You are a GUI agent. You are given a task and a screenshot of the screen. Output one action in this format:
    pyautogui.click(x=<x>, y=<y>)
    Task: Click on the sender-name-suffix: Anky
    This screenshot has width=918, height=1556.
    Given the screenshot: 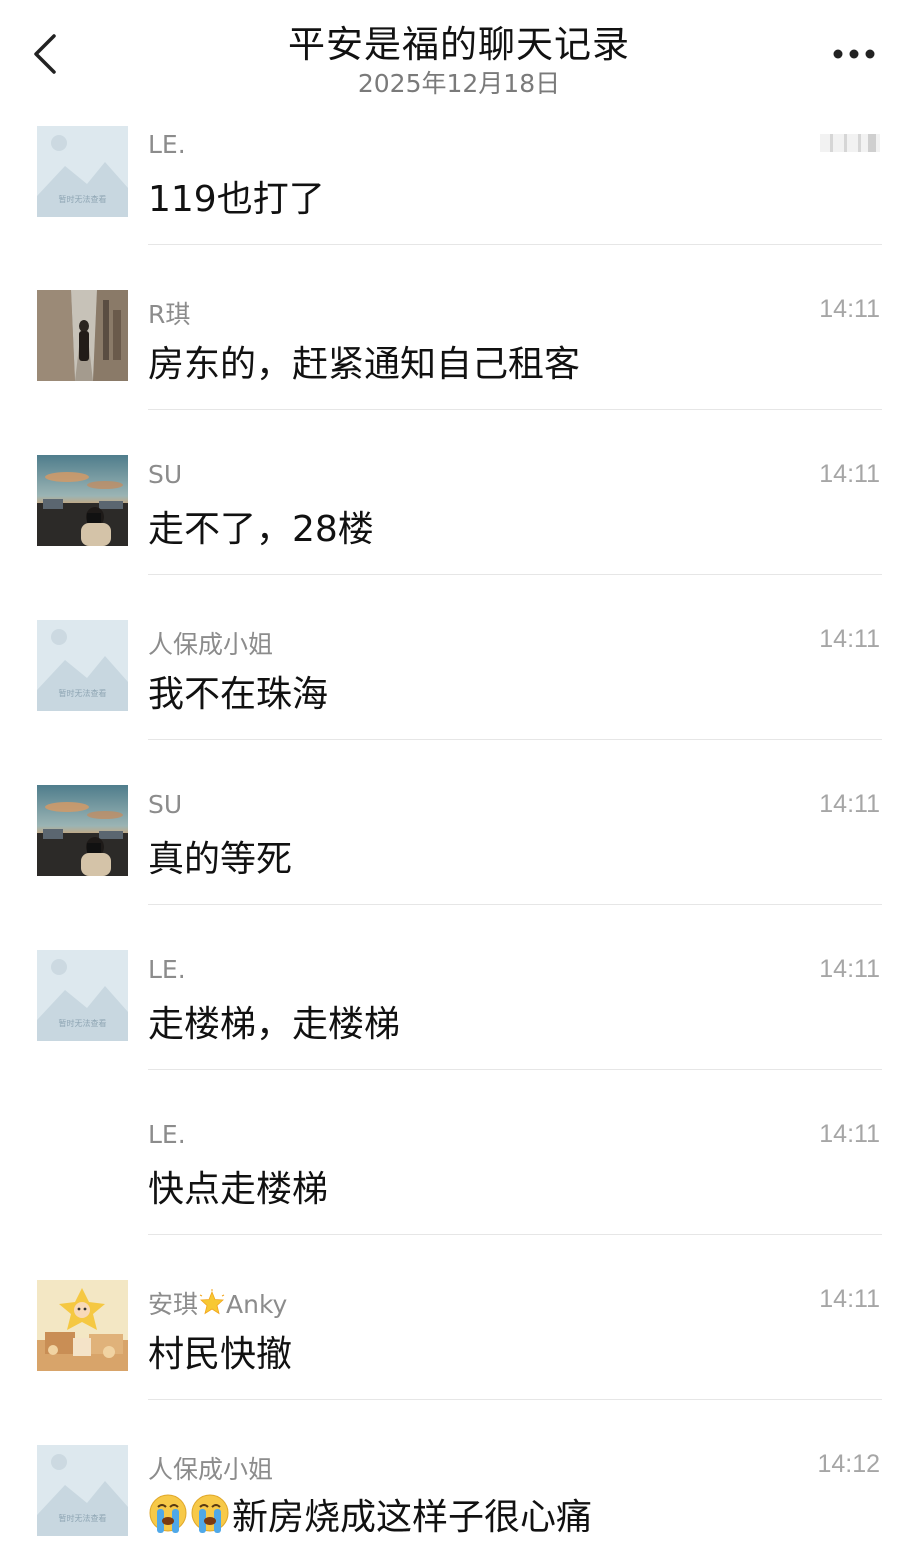 What is the action you would take?
    pyautogui.click(x=257, y=1304)
    